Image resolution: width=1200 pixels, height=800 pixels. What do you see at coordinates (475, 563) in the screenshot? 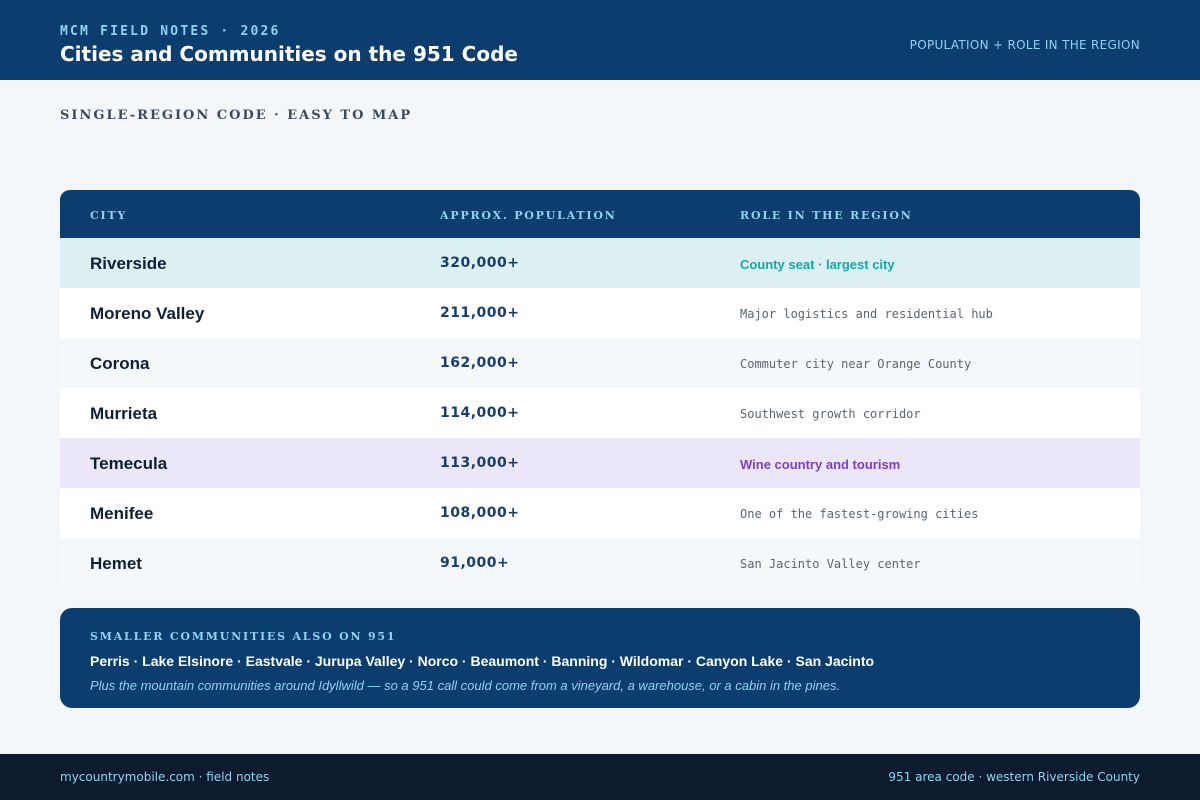
I see `city-population: 91,000+` at bounding box center [475, 563].